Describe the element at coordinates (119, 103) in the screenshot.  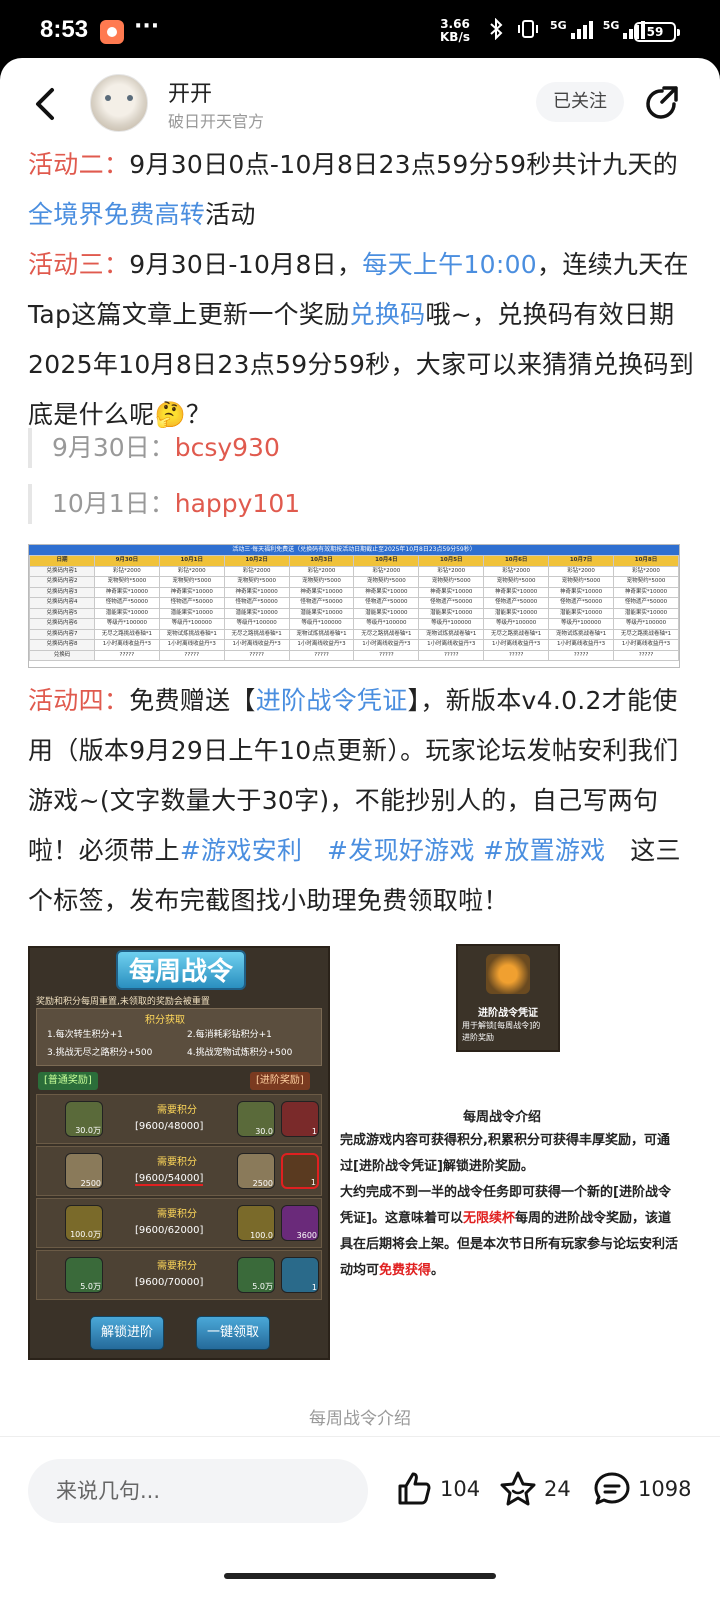
I see `avatar` at that location.